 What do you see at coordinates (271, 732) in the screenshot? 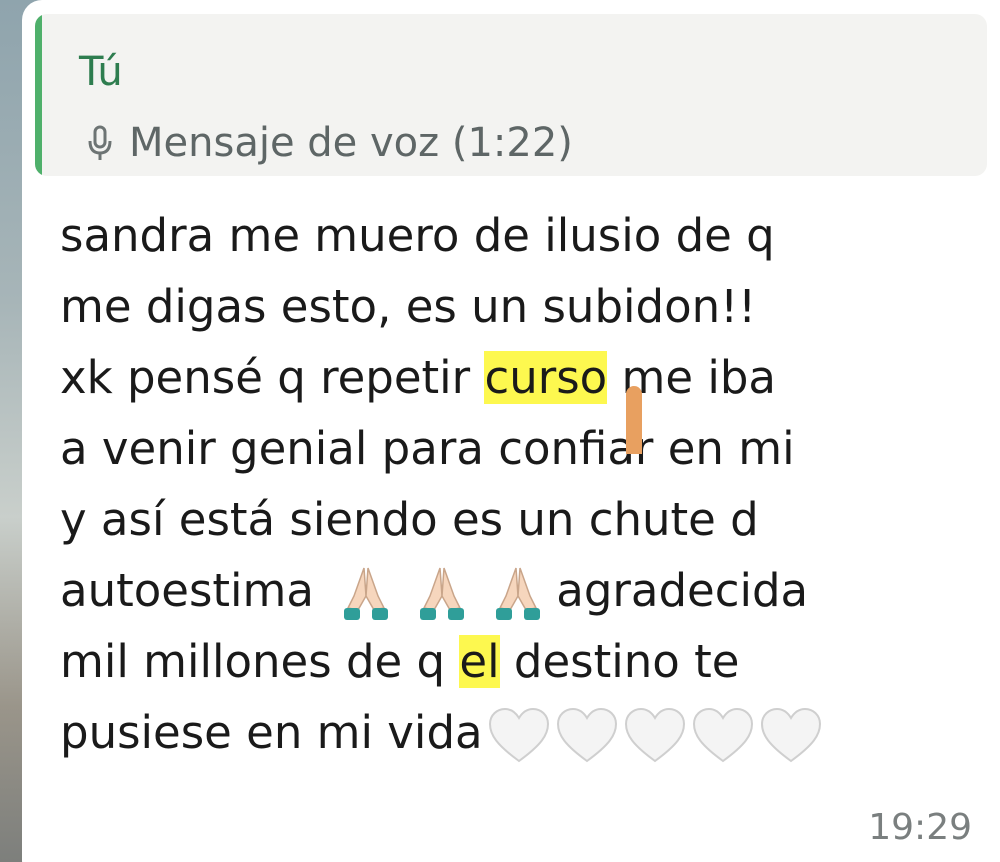
I see `message-line-text: pusiese en mi vida` at bounding box center [271, 732].